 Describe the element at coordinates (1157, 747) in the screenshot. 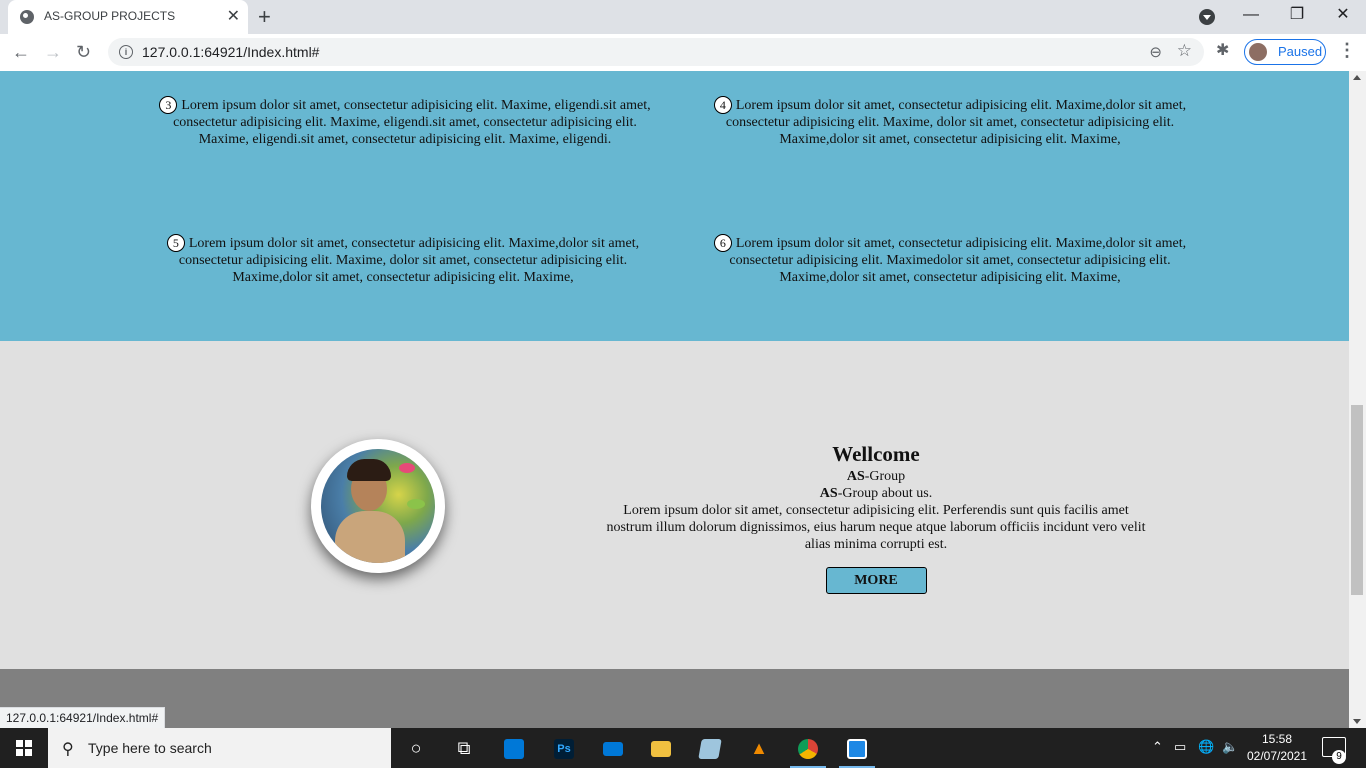

I see `tray-overflow-icon: ⌃` at that location.